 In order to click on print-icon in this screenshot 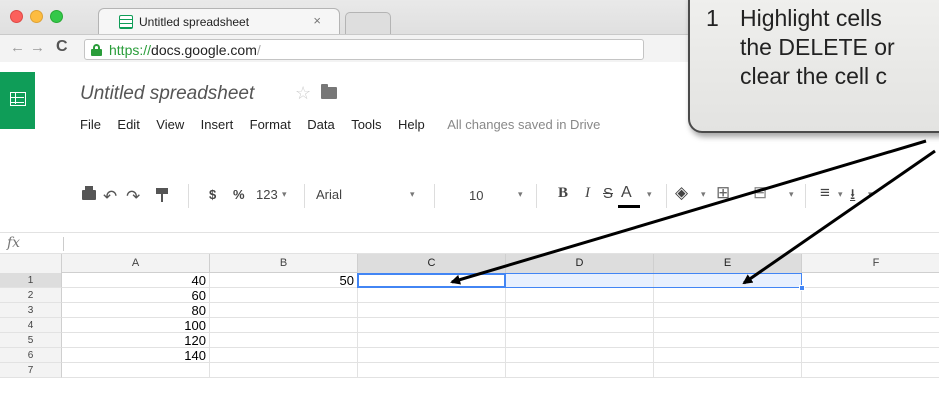, I will do `click(89, 193)`.